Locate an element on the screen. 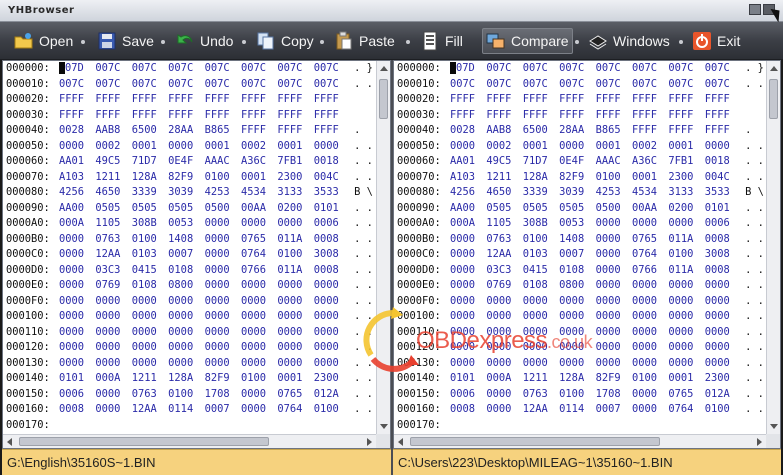  hex-word: 000A is located at coordinates (468, 224).